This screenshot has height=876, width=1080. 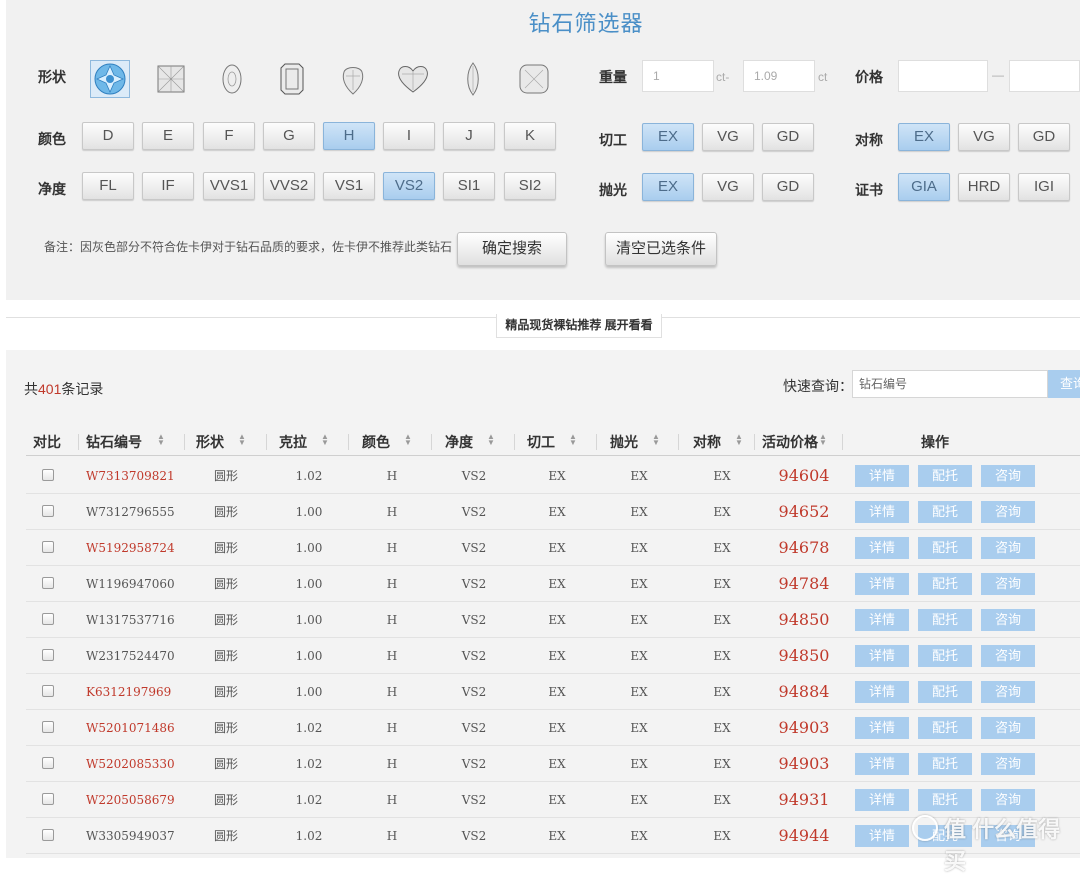 I want to click on cut-option-EX: EX, so click(x=668, y=137).